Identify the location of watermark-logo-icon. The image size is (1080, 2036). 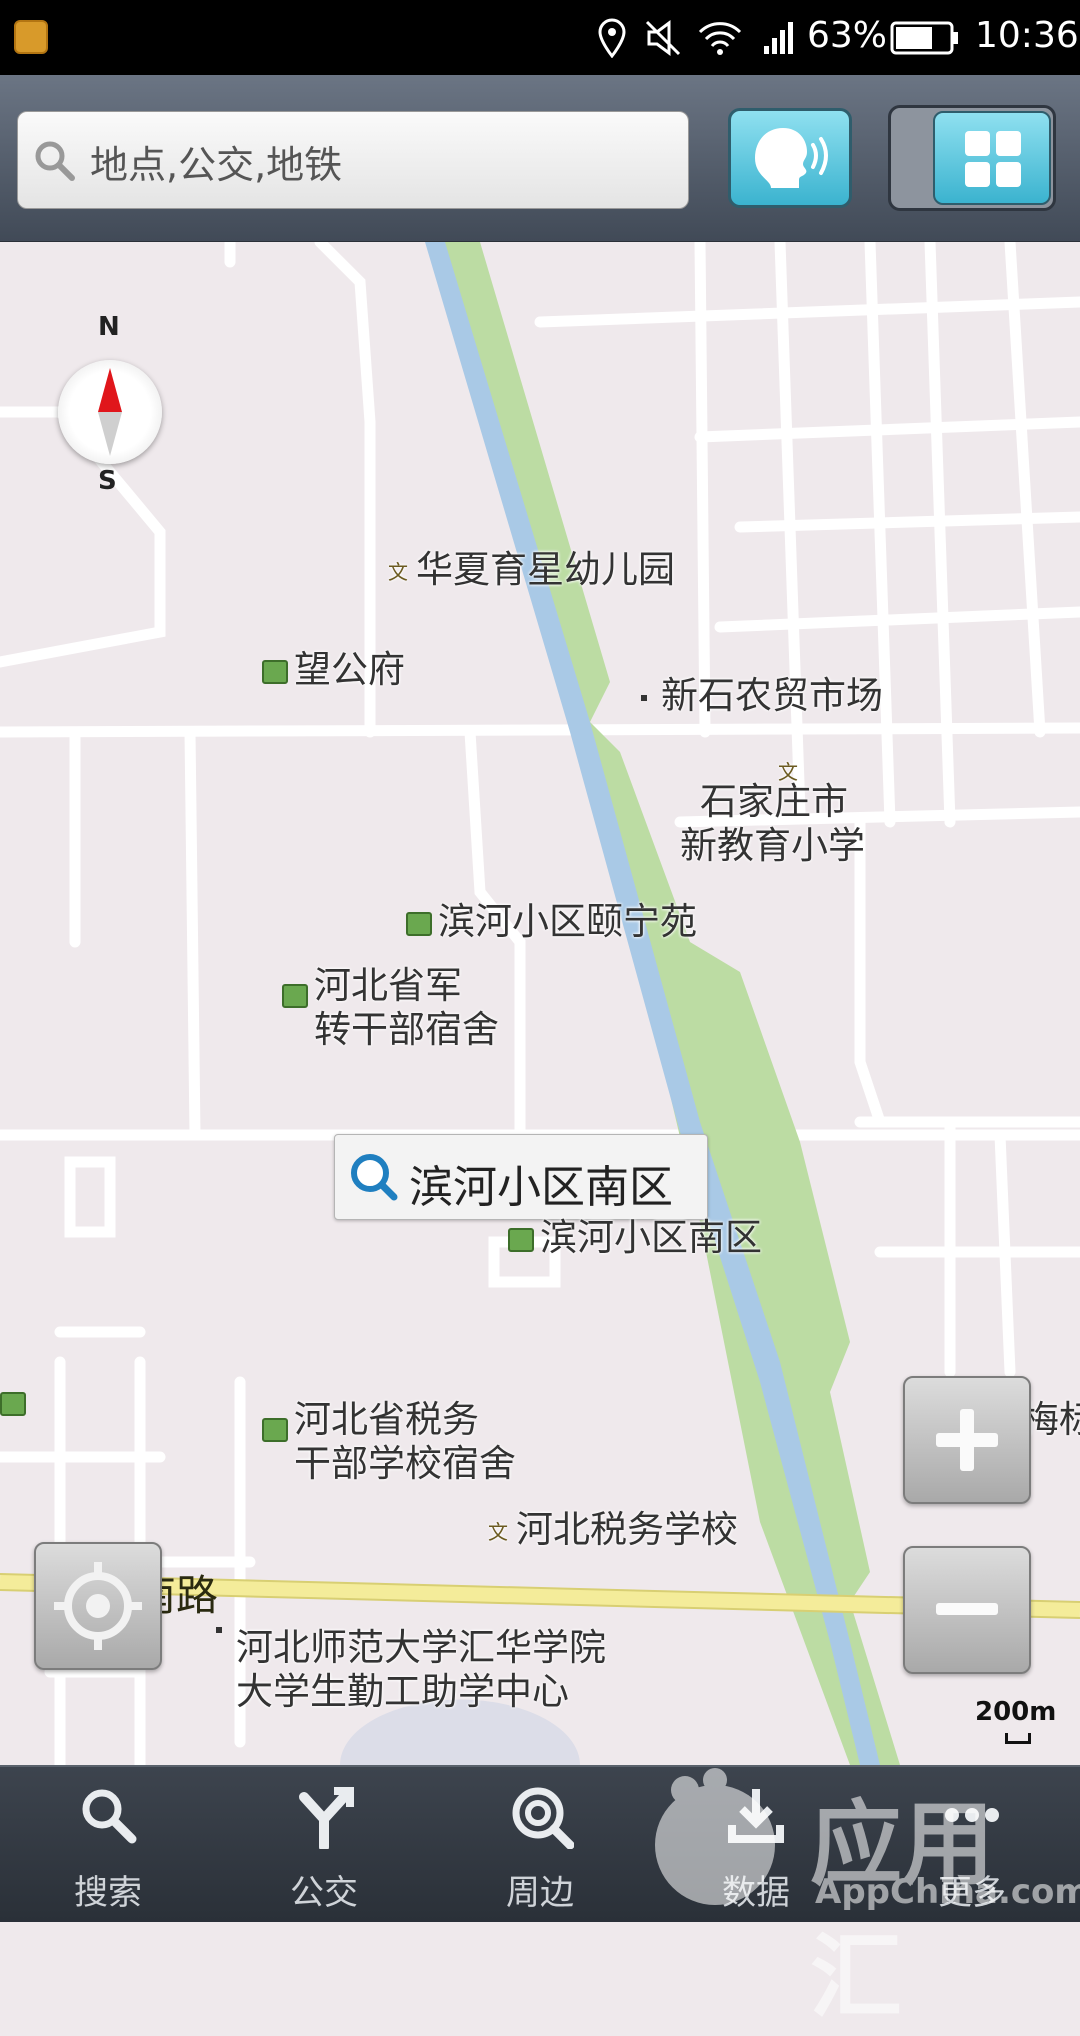
(715, 1836).